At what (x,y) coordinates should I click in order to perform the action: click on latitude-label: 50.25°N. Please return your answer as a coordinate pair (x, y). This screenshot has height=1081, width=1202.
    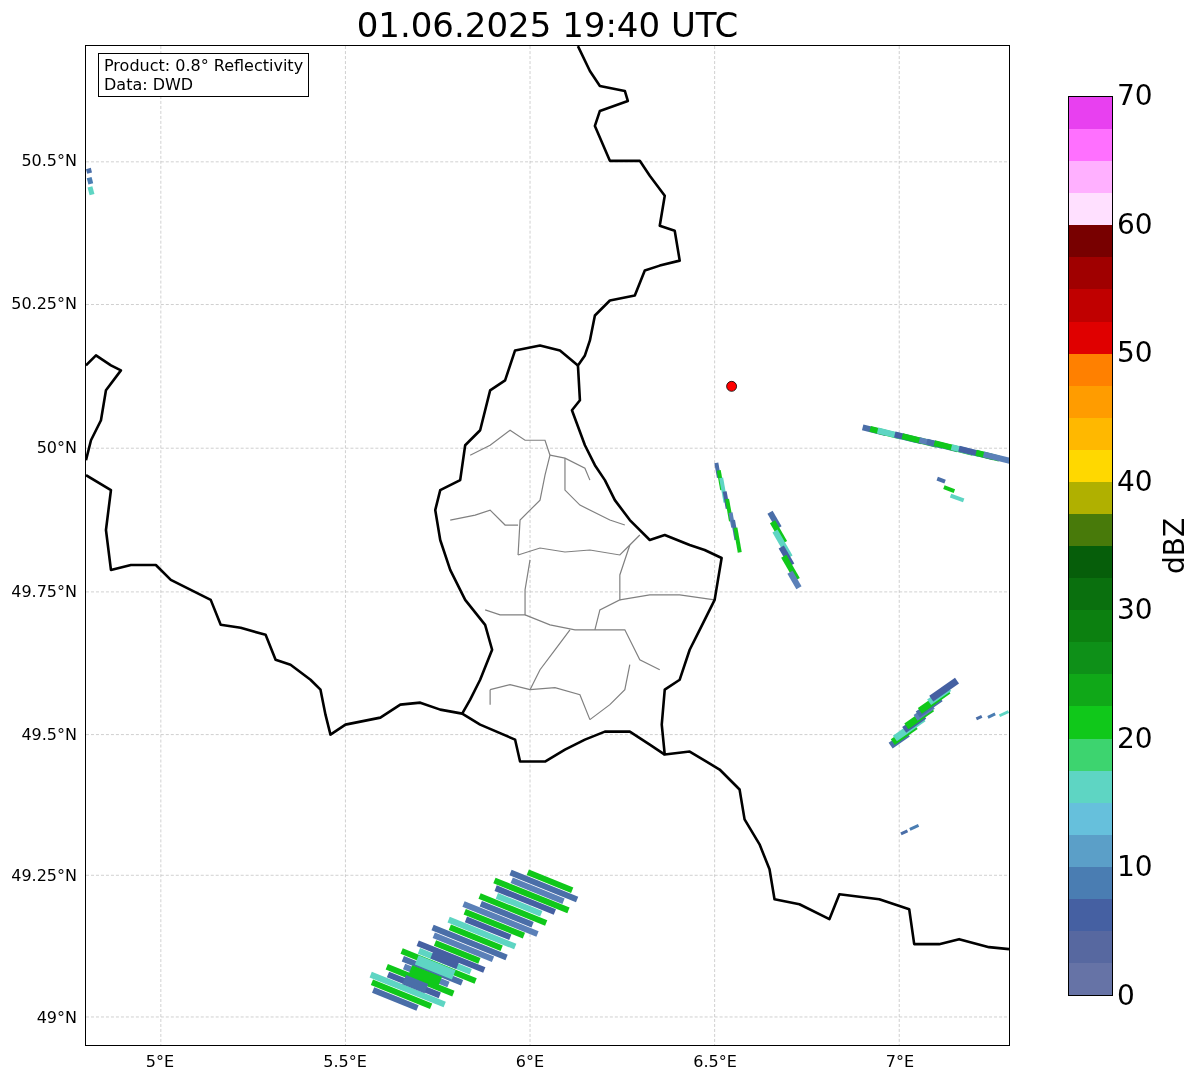
    Looking at the image, I should click on (44, 304).